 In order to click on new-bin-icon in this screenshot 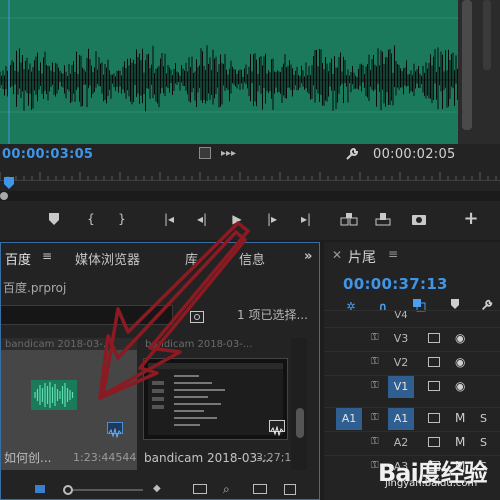, I will do `click(260, 489)`.